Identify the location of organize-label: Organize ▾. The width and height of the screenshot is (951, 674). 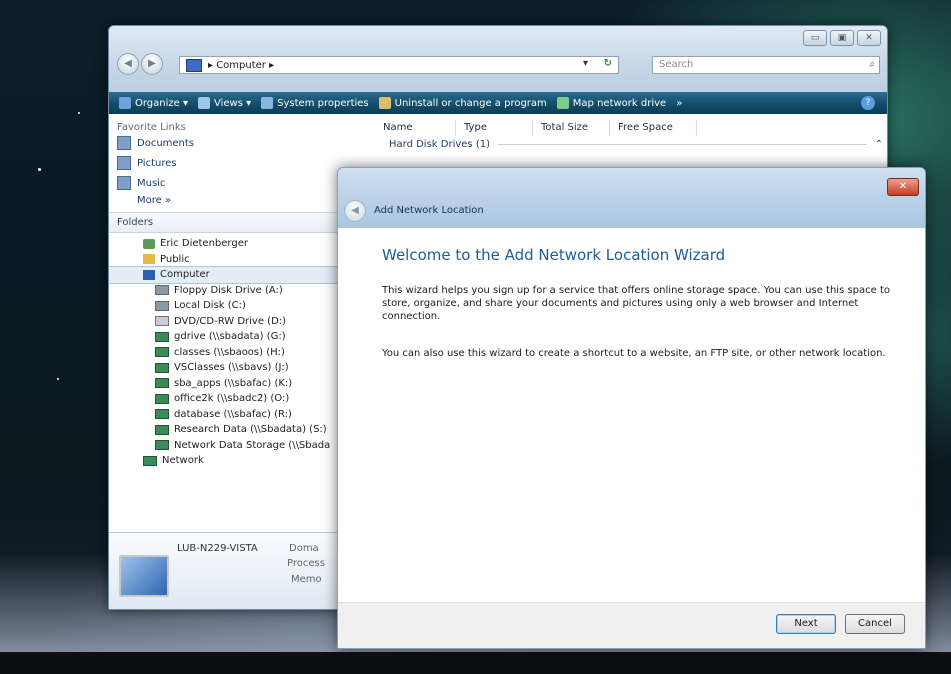
(161, 103).